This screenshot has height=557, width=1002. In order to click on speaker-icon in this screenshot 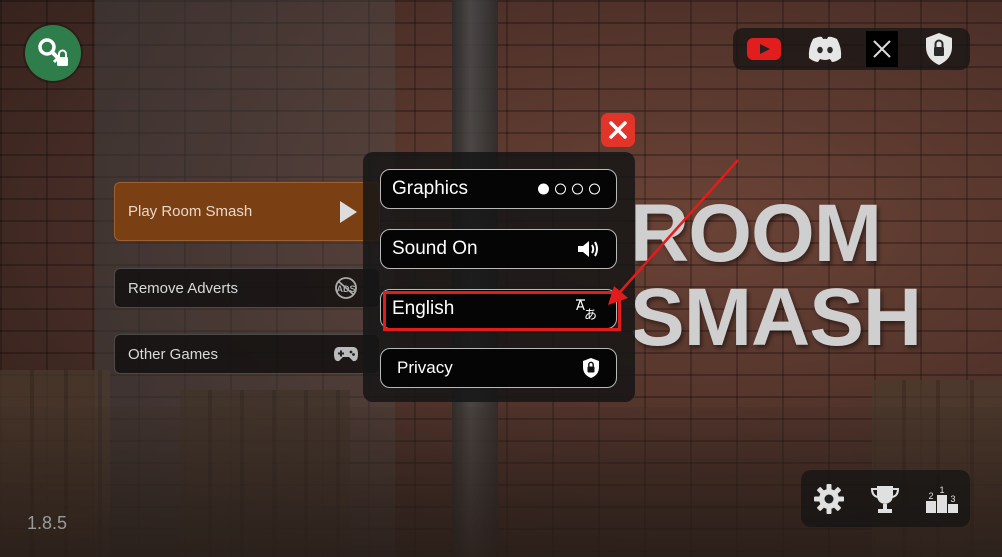, I will do `click(588, 249)`.